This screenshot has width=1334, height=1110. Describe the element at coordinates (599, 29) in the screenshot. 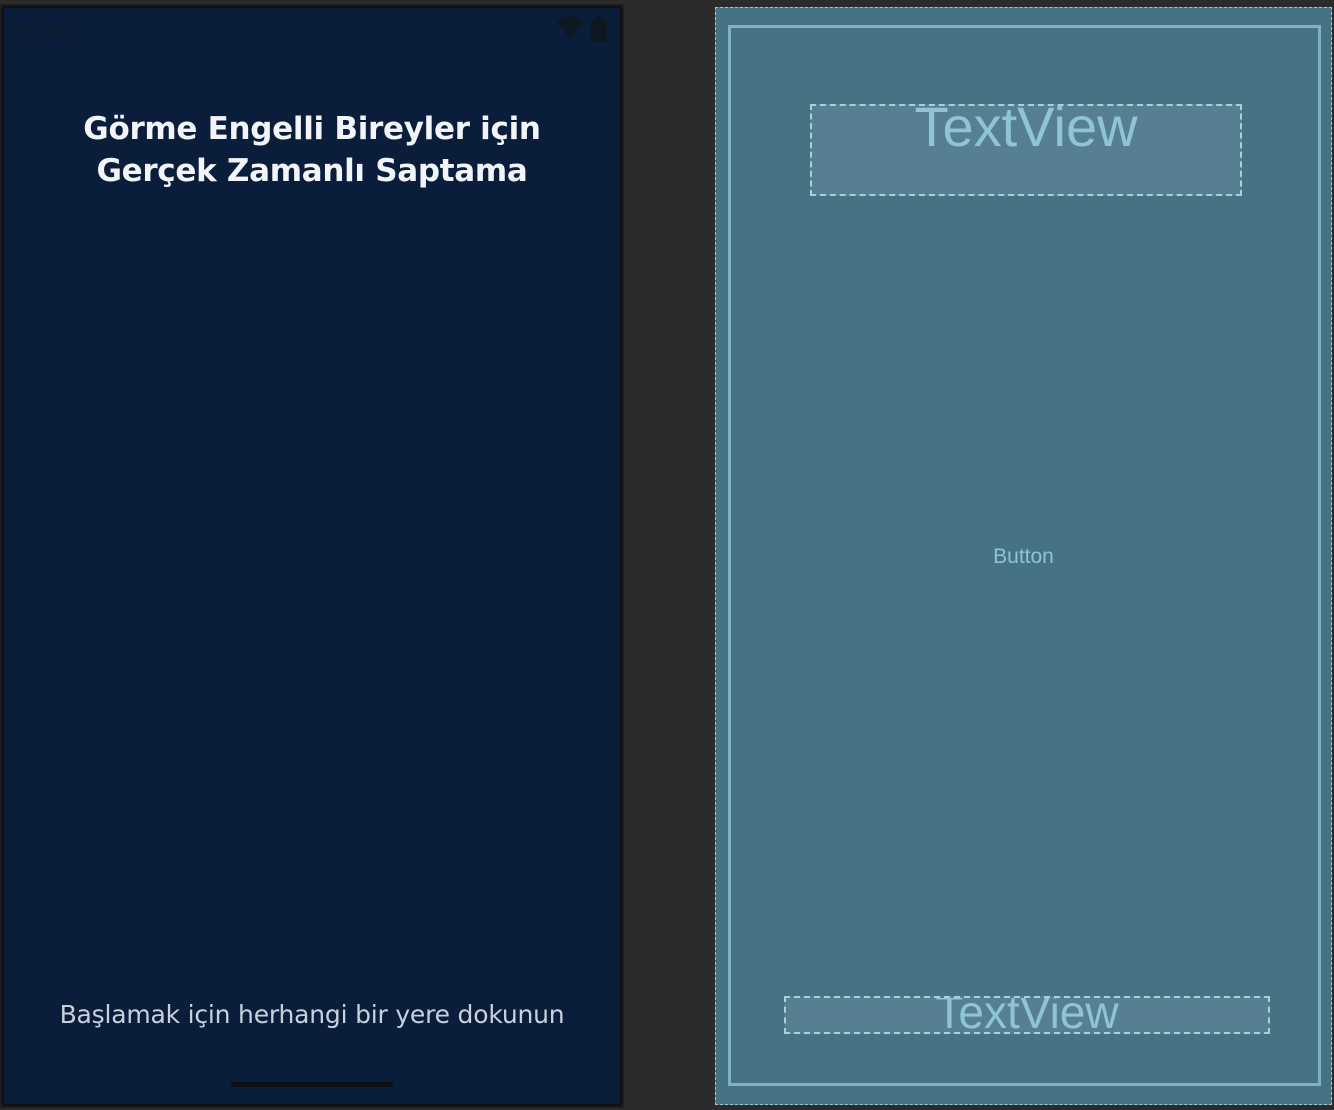

I see `battery-icon` at that location.